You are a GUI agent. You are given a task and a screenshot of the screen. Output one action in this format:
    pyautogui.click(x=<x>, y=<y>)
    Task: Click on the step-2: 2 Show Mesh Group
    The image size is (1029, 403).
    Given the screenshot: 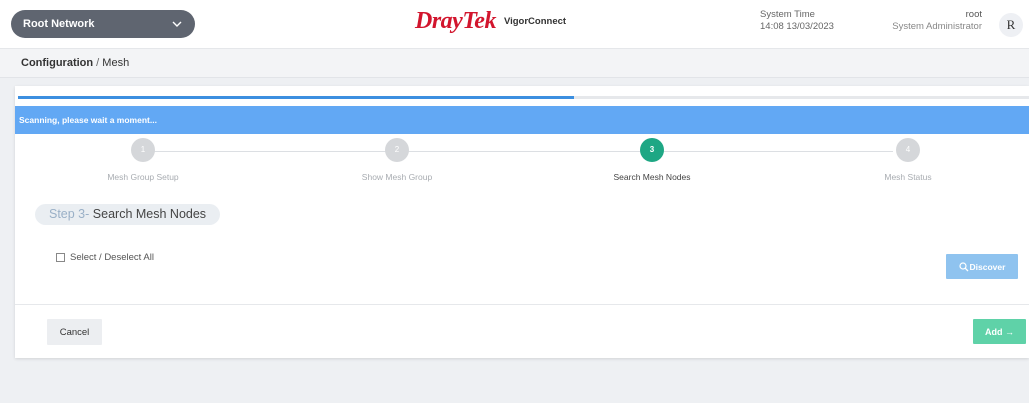 What is the action you would take?
    pyautogui.click(x=397, y=160)
    